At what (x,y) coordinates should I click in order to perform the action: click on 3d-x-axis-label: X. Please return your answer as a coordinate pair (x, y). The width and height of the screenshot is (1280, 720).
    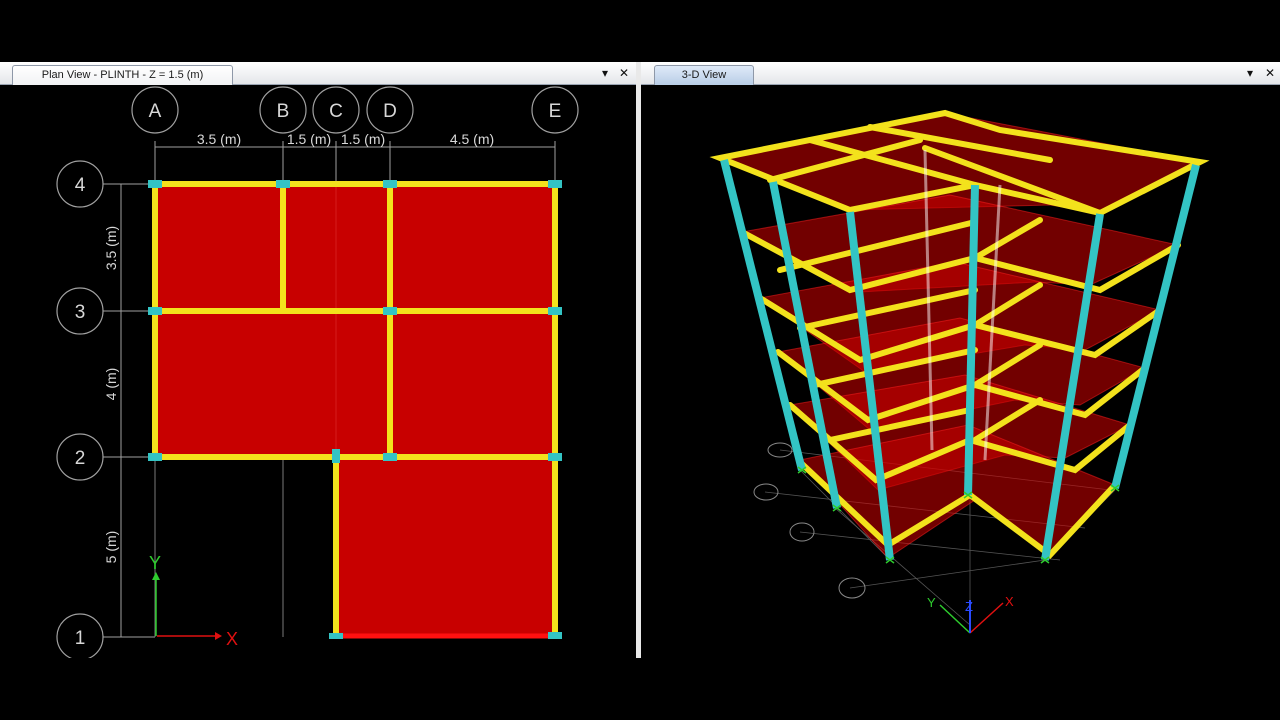
    Looking at the image, I should click on (1009, 601).